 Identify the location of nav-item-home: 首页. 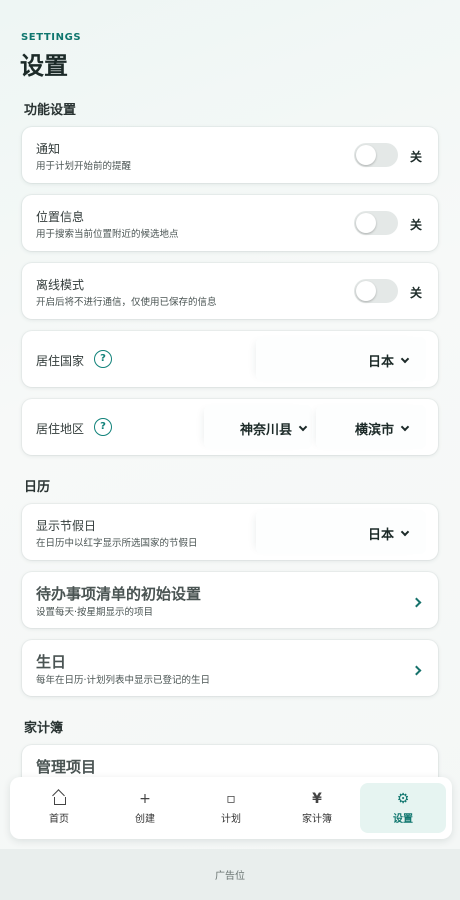
(59, 808).